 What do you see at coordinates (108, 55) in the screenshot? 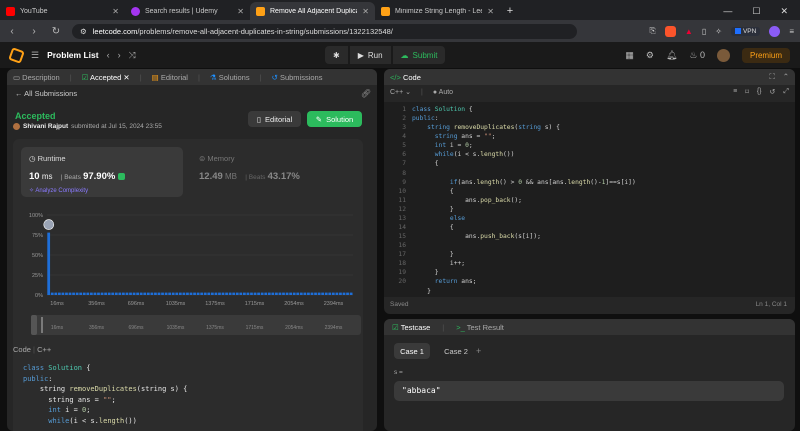
I see `prev-problem-icon: ‹` at bounding box center [108, 55].